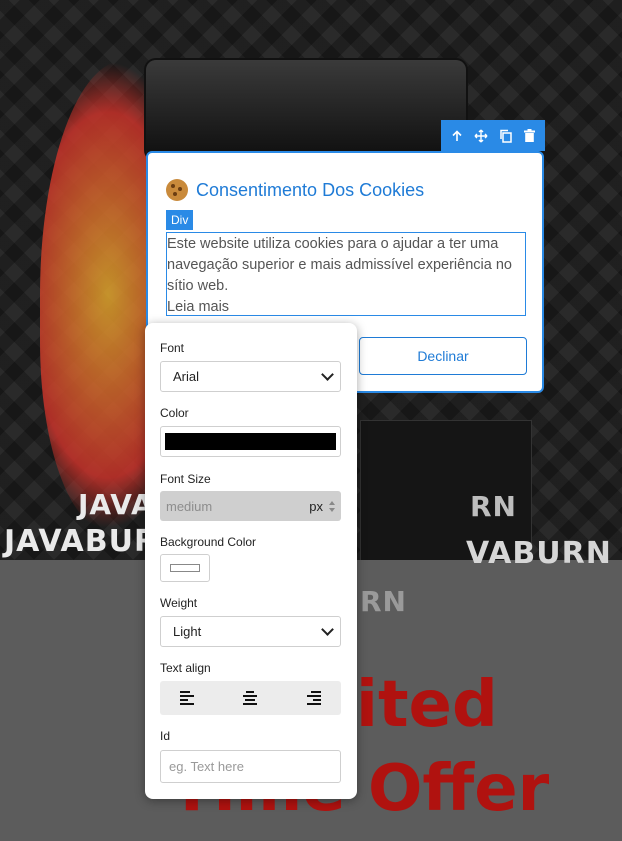  Describe the element at coordinates (539, 553) in the screenshot. I see `brand-text: VABURN` at that location.